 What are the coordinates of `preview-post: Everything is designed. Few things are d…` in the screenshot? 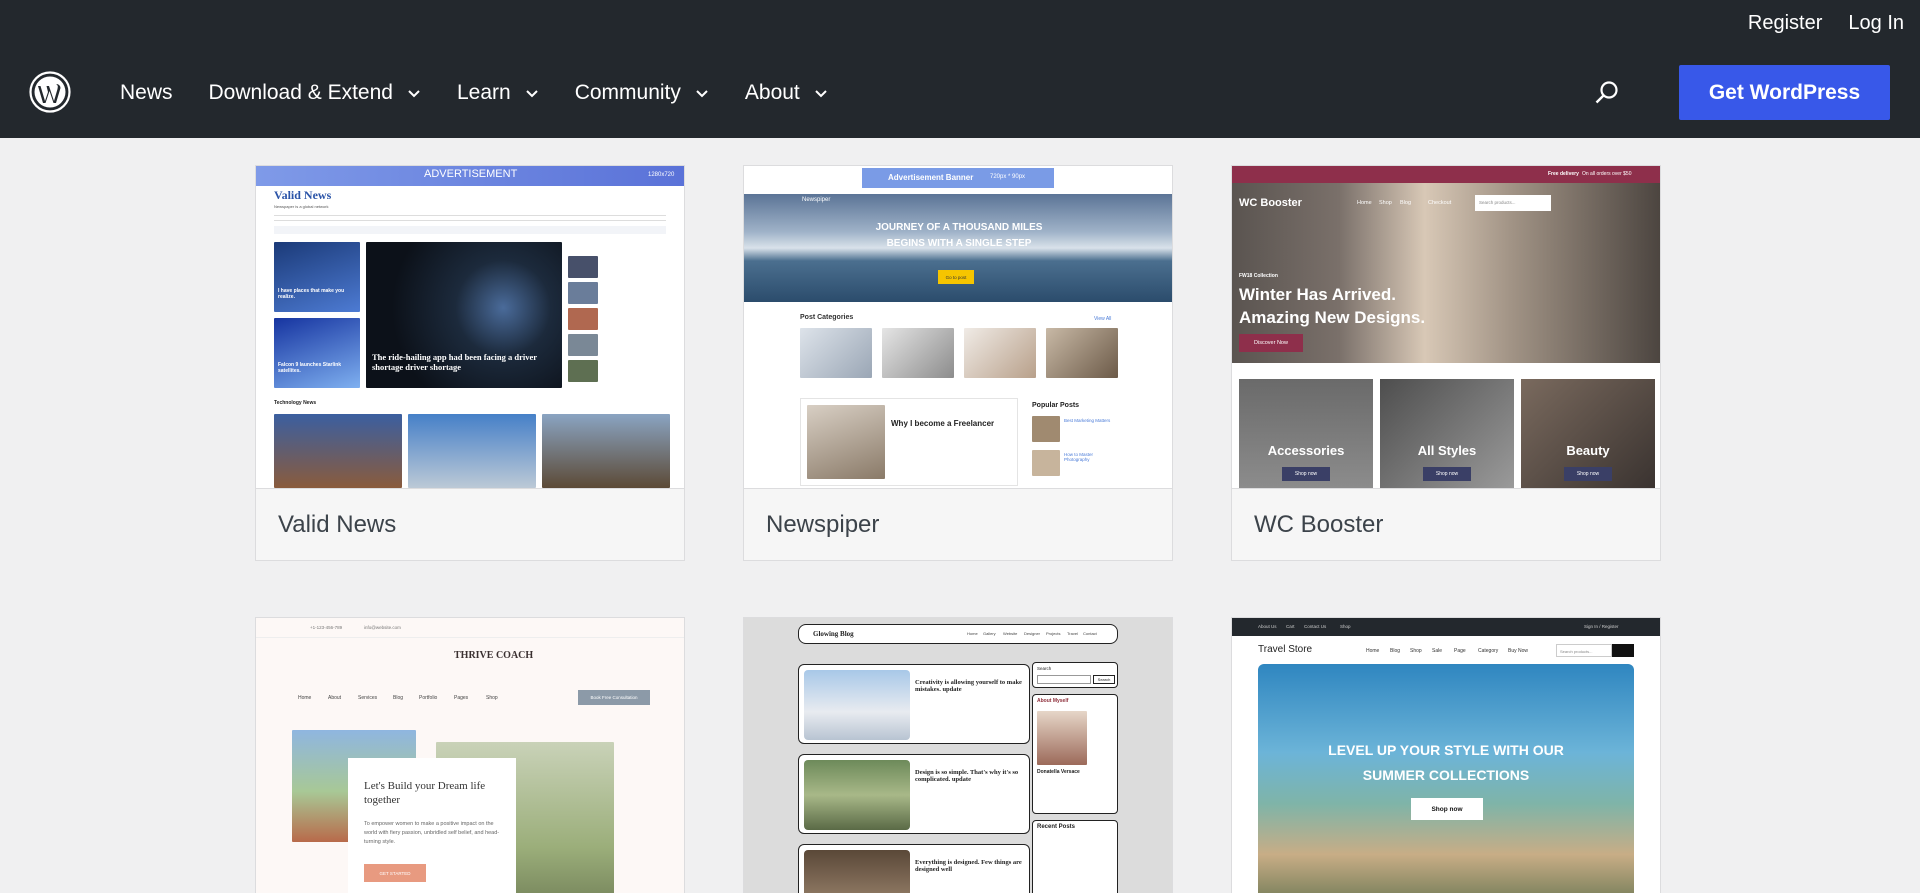 It's located at (914, 868).